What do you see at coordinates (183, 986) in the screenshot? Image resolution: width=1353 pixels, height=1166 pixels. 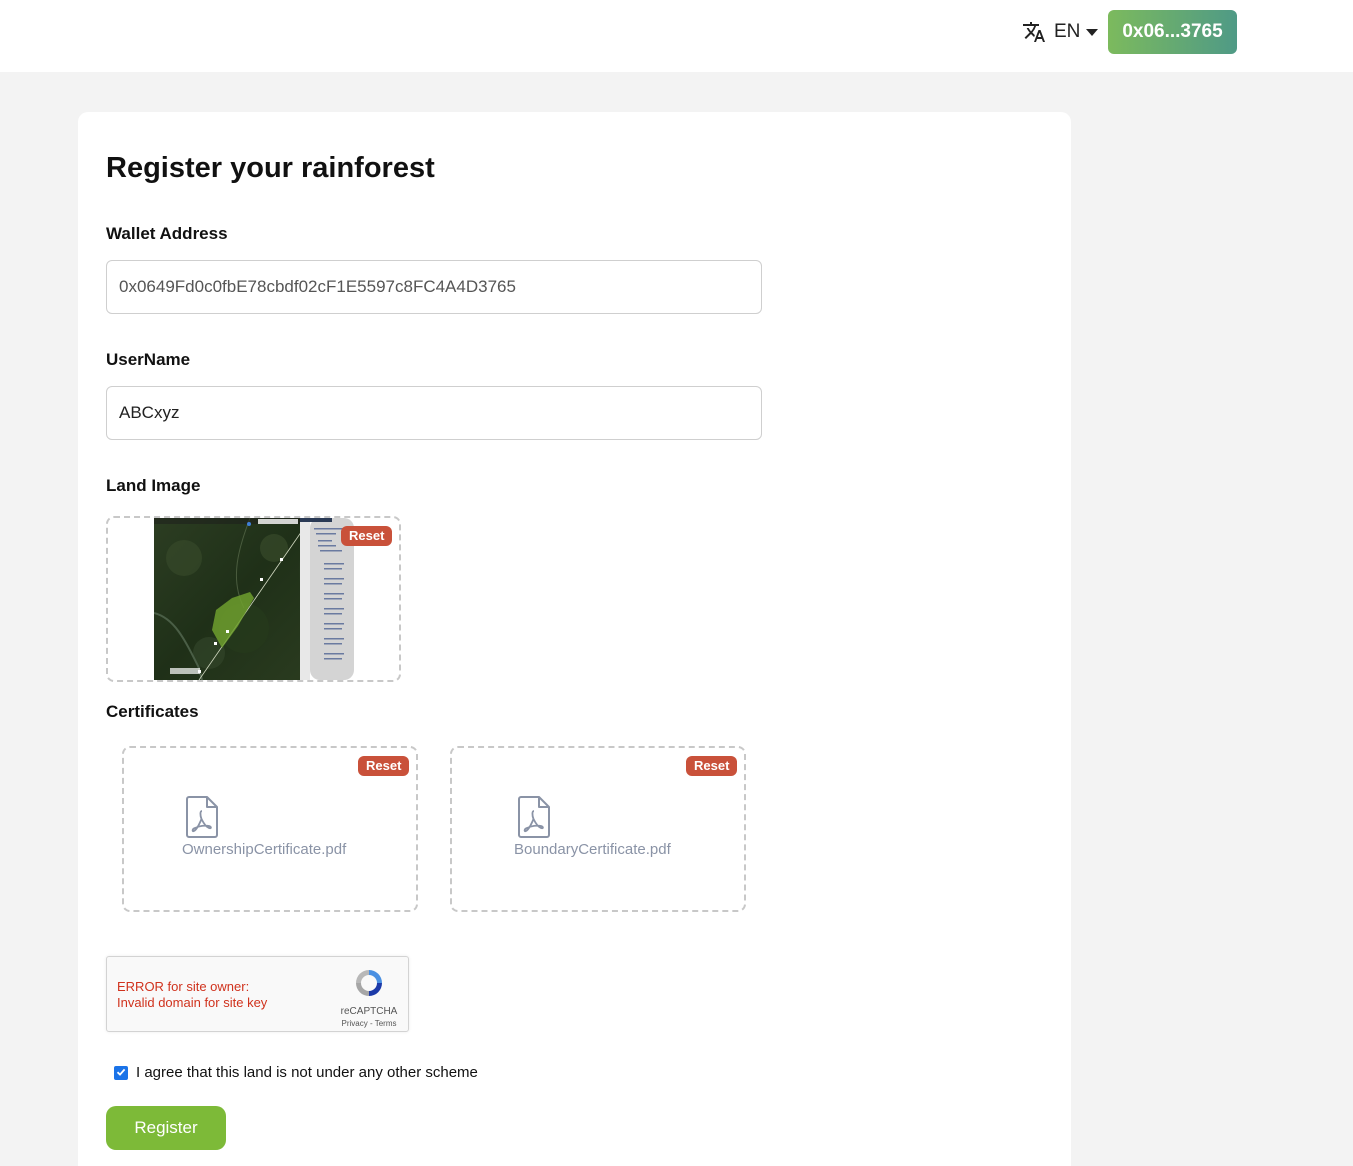 I see `recaptcha-error-line: ERROR for site owner:` at bounding box center [183, 986].